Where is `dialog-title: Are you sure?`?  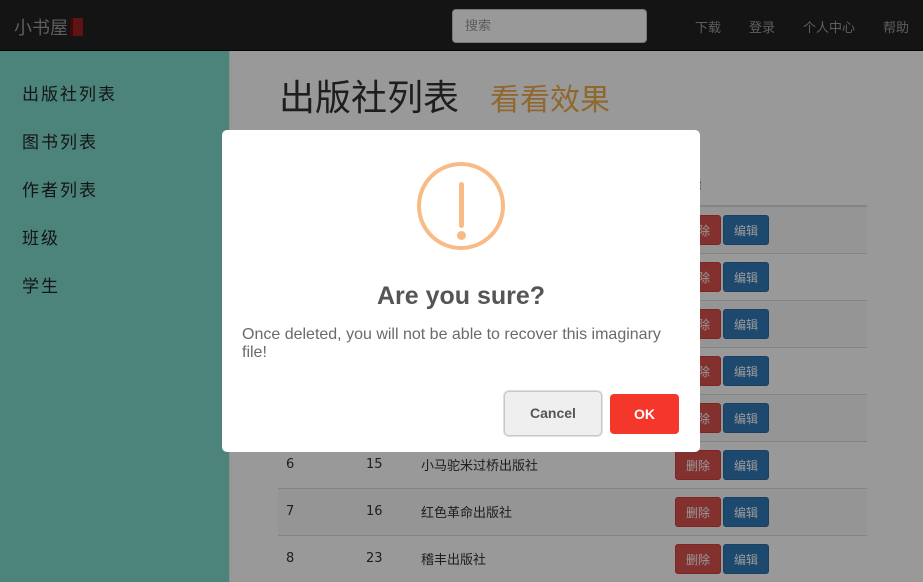 dialog-title: Are you sure? is located at coordinates (461, 296).